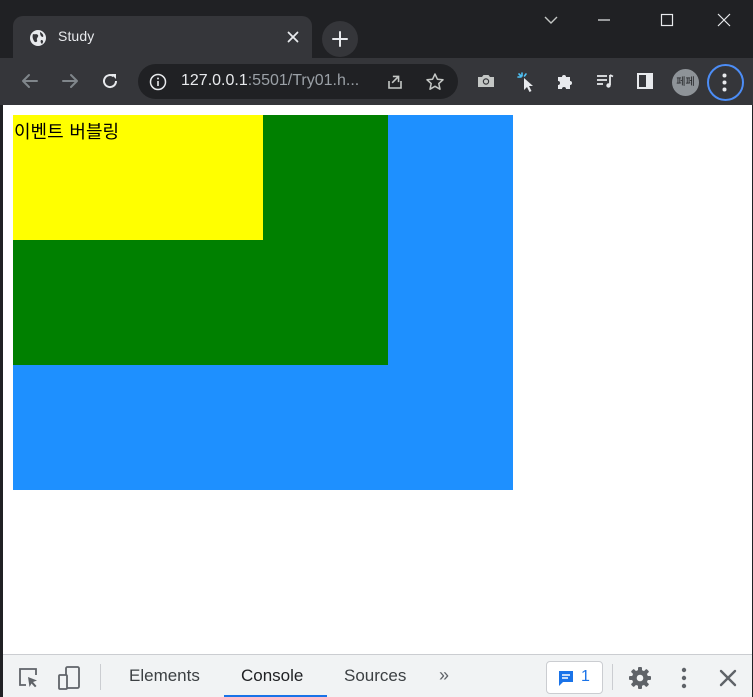 This screenshot has width=753, height=697. I want to click on cursor-click-icon, so click(525, 82).